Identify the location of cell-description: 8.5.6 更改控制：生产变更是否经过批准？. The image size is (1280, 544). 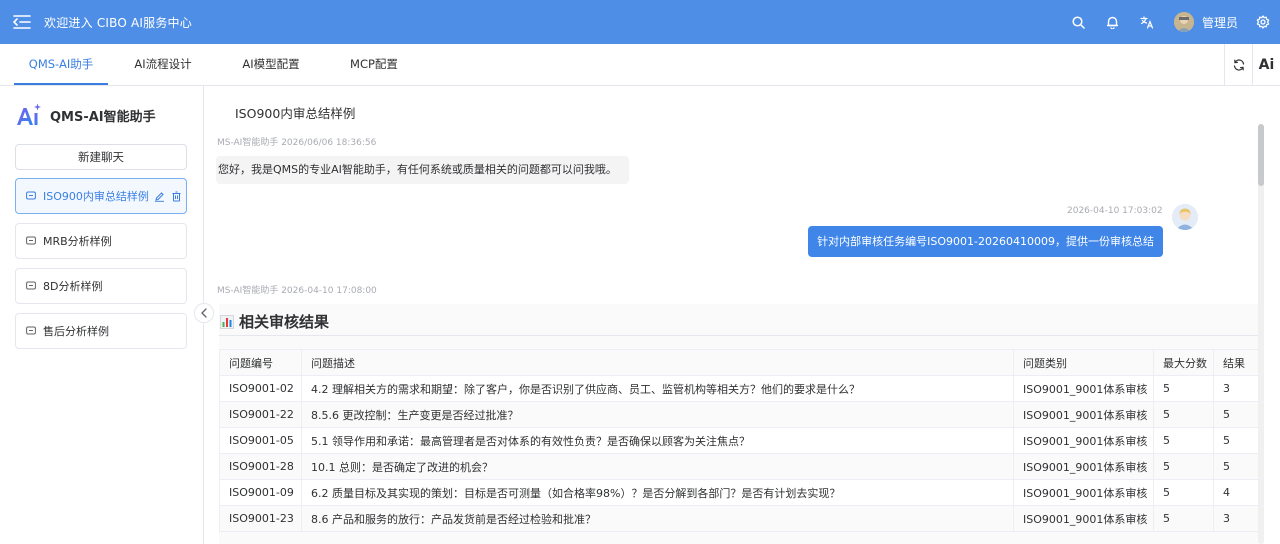
(657, 414).